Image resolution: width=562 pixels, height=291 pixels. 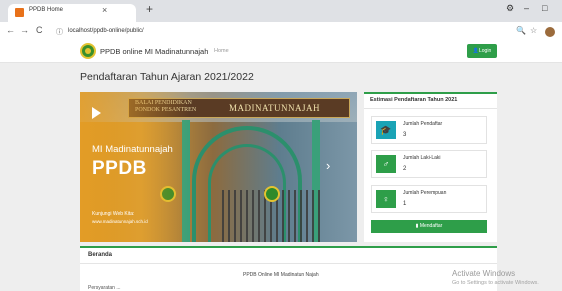 I want to click on stat-value: 1, so click(x=405, y=204).